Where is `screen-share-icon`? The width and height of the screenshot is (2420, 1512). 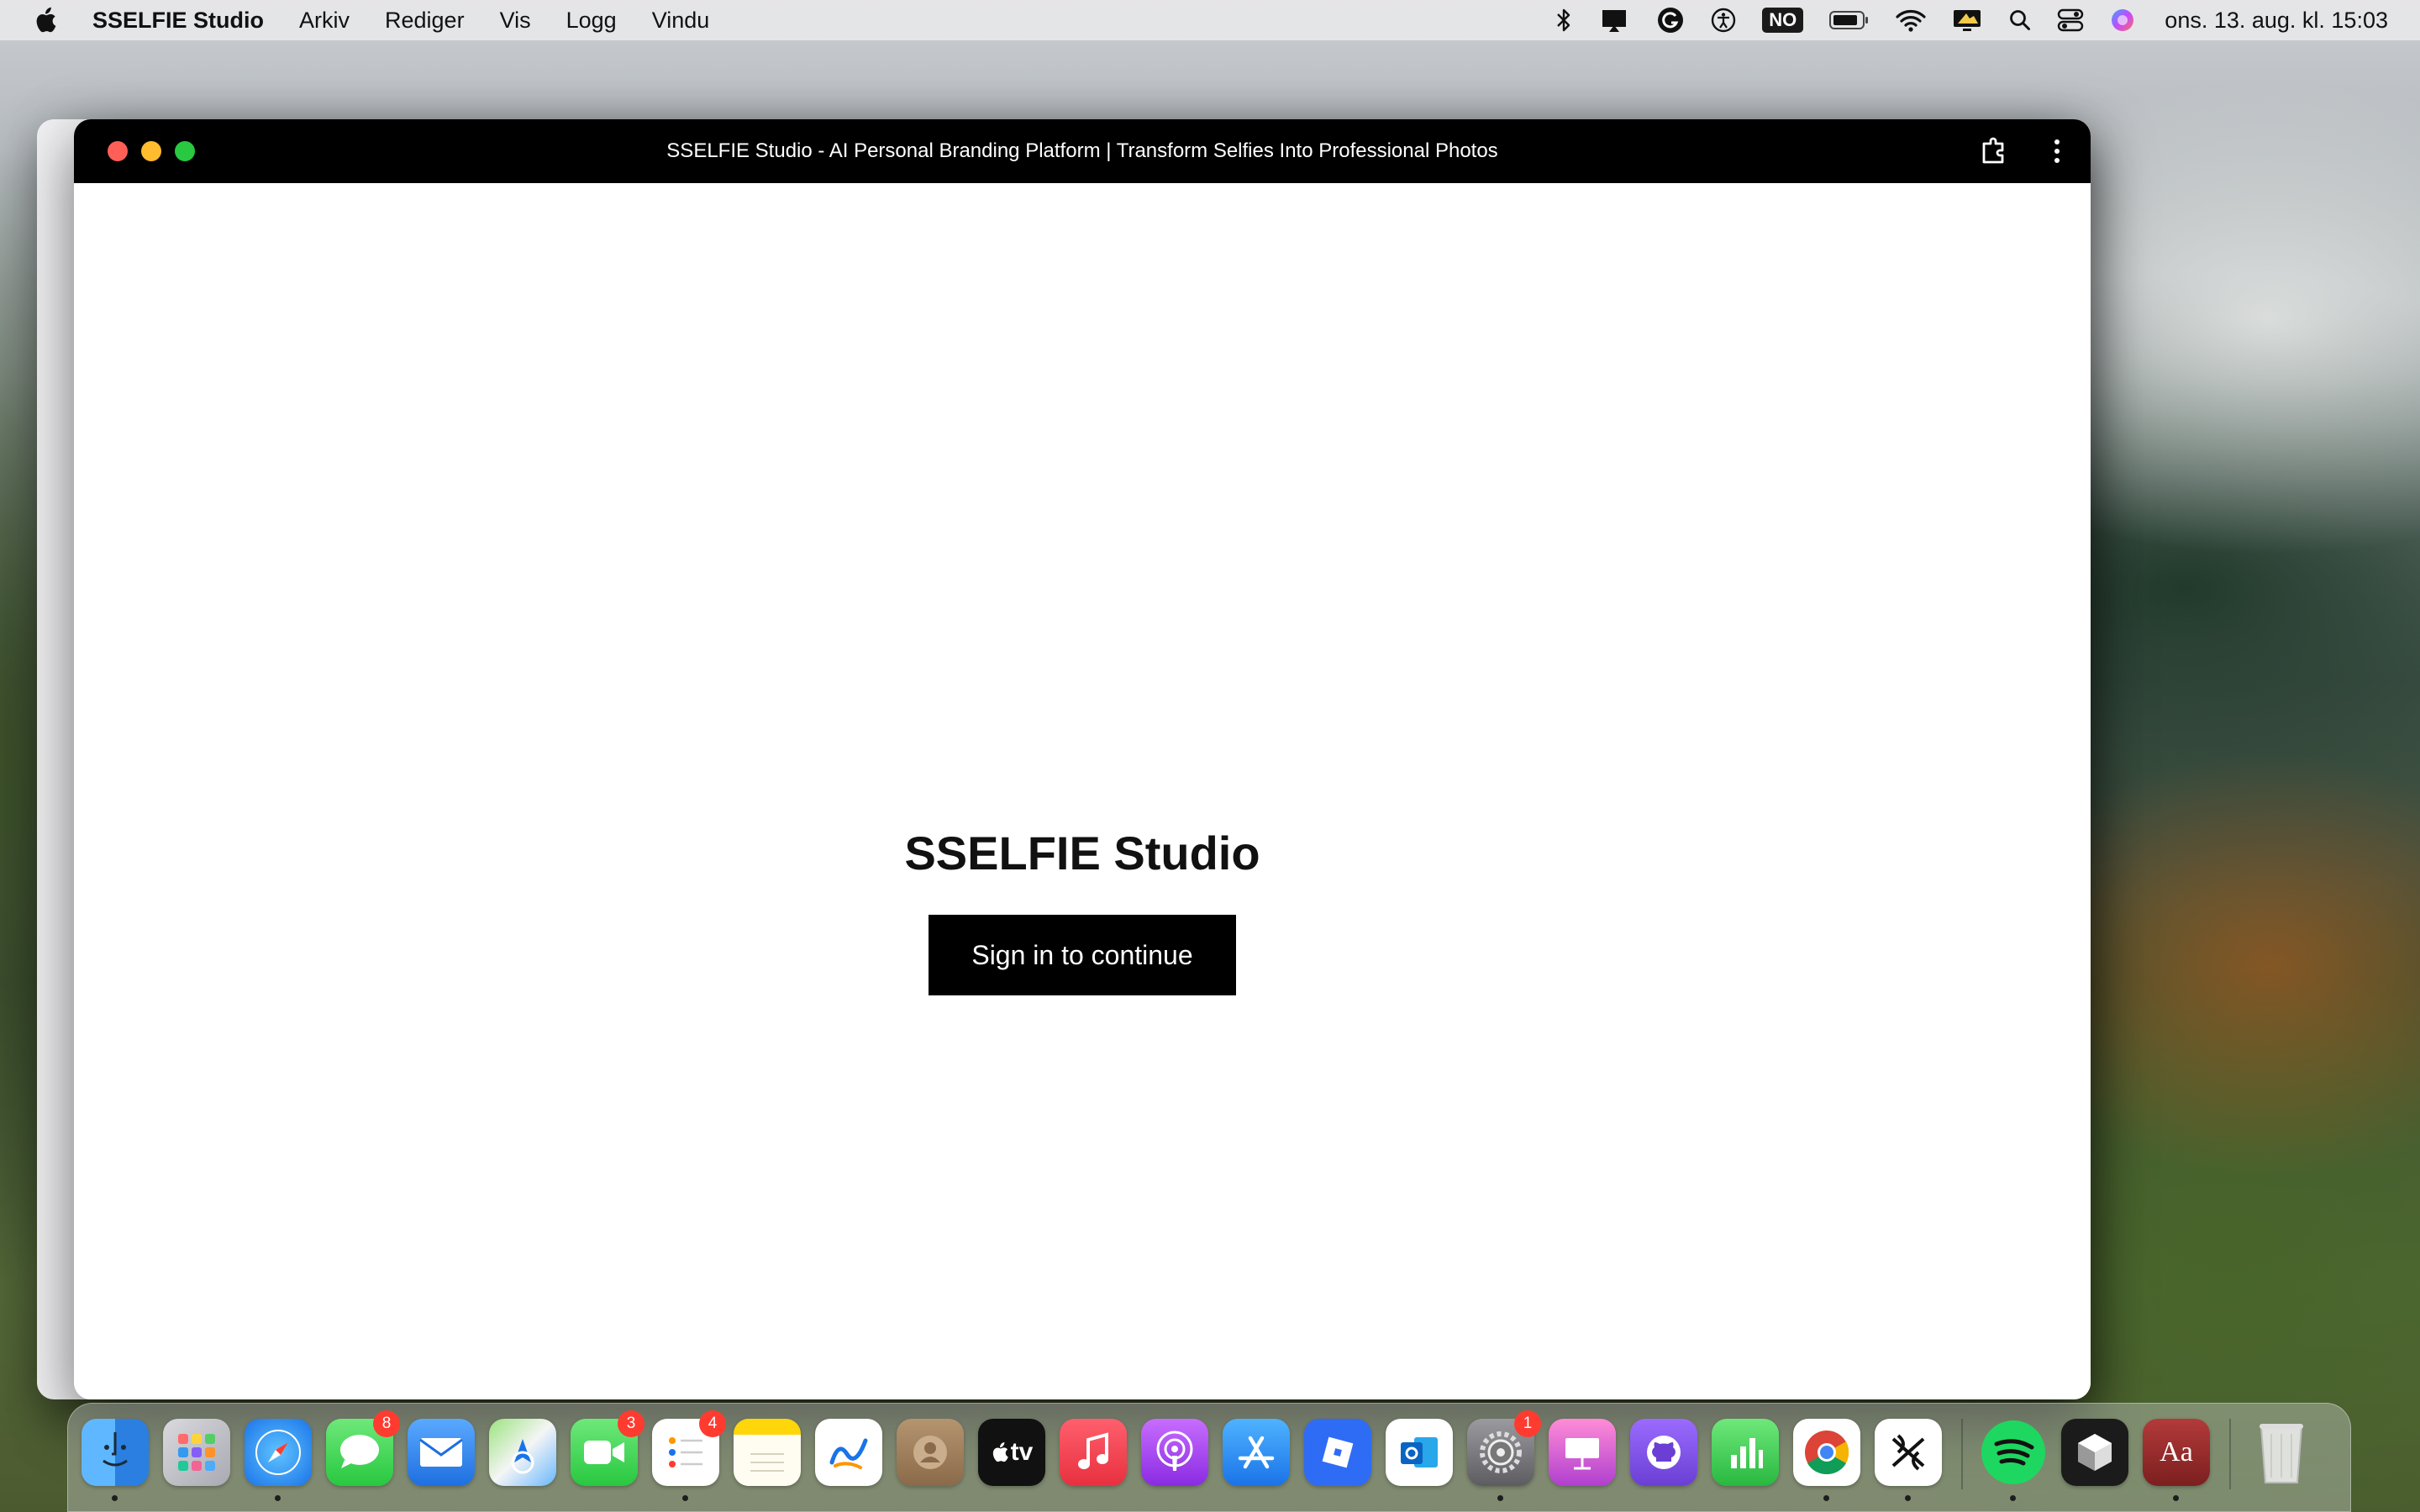
screen-share-icon is located at coordinates (1967, 20).